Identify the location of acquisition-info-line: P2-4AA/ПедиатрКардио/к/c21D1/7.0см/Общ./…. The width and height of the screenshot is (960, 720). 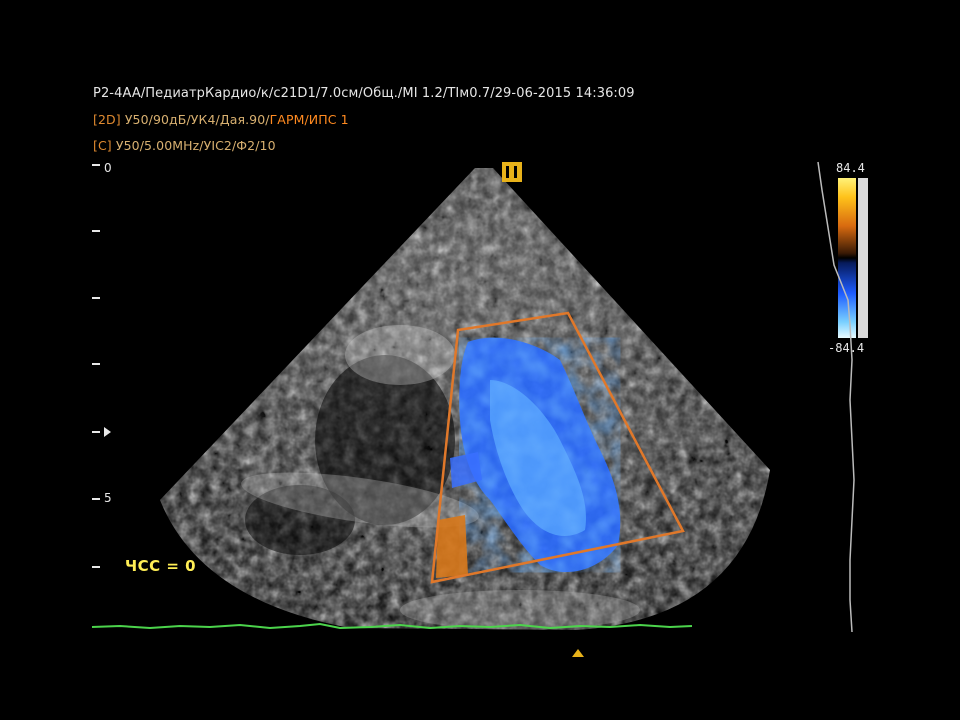
(364, 93).